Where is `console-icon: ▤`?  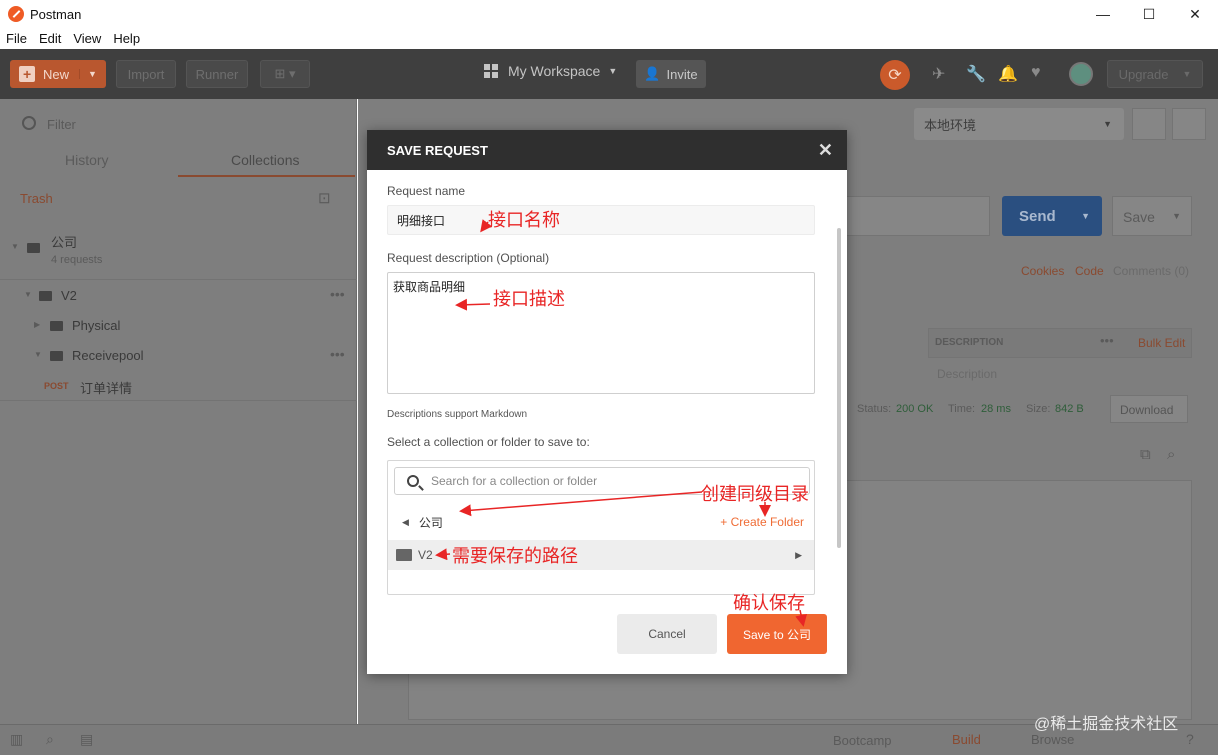
console-icon: ▤ is located at coordinates (86, 739).